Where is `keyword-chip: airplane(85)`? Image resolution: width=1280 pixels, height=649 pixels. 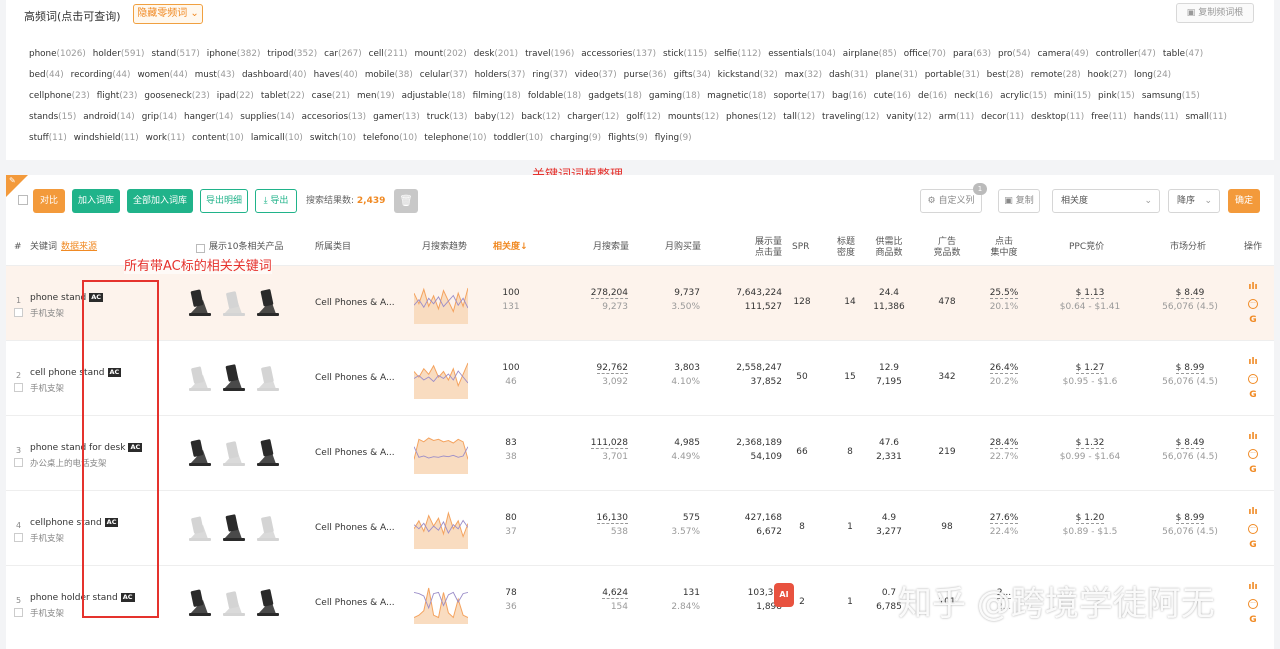 keyword-chip: airplane(85) is located at coordinates (870, 54).